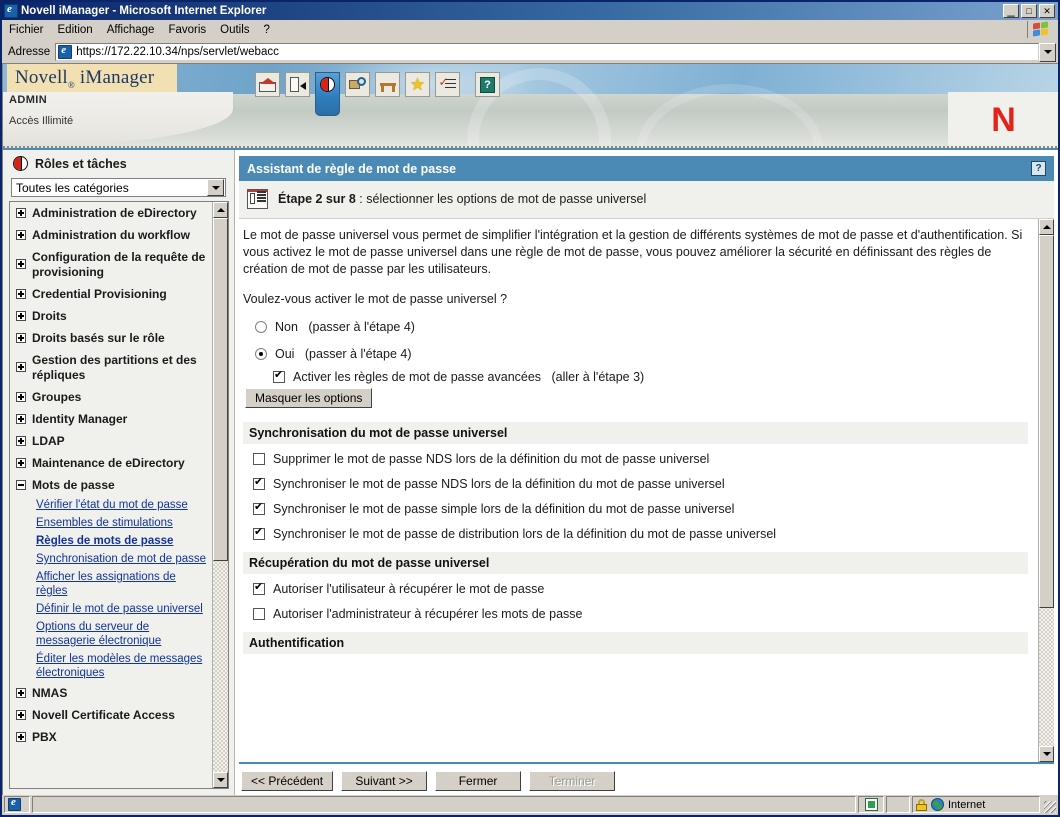 The image size is (1060, 817). I want to click on sidebar-item-identity-manager: Identity Manager, so click(112, 419).